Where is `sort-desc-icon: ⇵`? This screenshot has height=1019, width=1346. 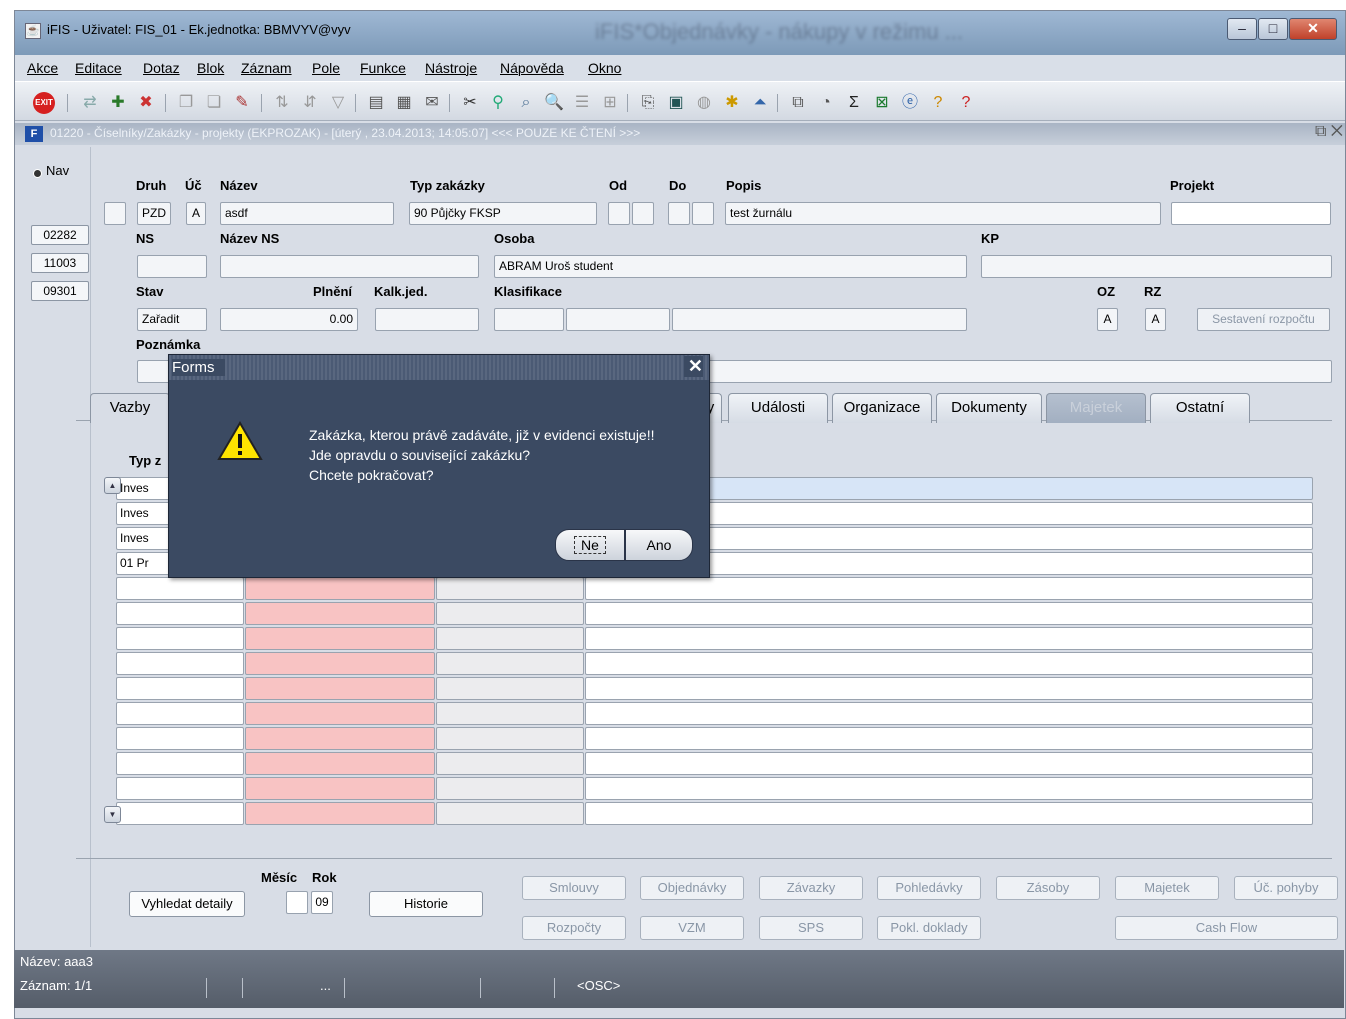 sort-desc-icon: ⇵ is located at coordinates (310, 103).